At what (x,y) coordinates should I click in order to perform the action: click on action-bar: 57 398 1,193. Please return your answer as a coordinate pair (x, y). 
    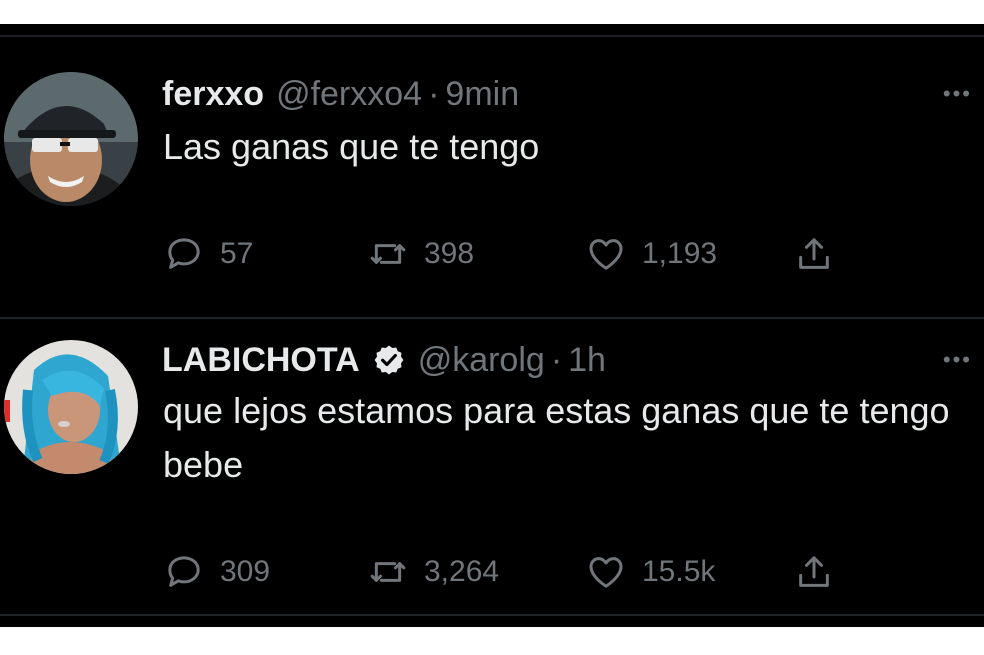
    Looking at the image, I should click on (514, 254).